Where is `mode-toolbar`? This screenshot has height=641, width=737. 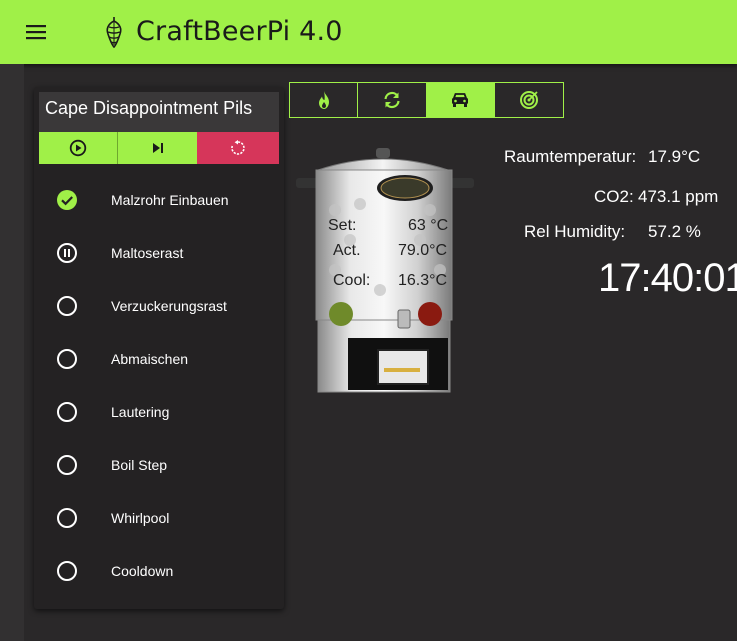
mode-toolbar is located at coordinates (426, 100).